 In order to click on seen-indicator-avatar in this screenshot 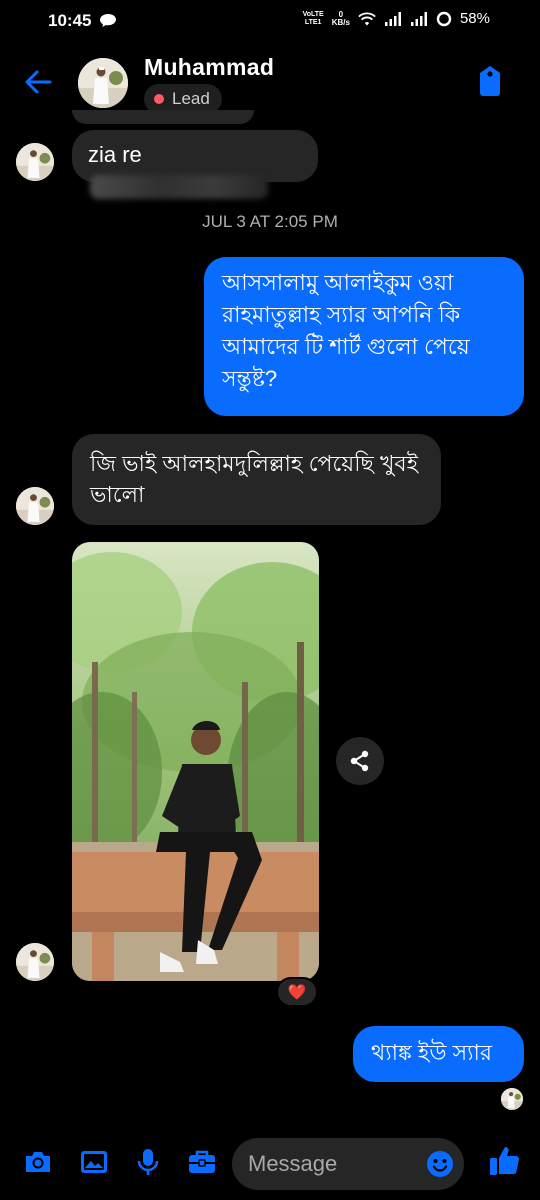, I will do `click(512, 1099)`.